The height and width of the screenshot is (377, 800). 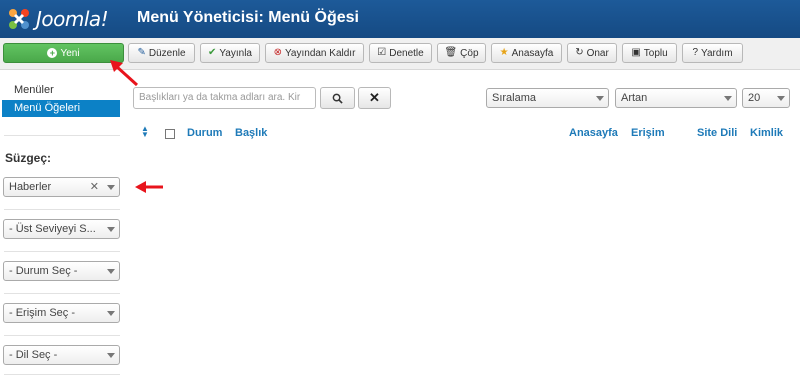 What do you see at coordinates (43, 271) in the screenshot?
I see `status-value: - Durum Seç -` at bounding box center [43, 271].